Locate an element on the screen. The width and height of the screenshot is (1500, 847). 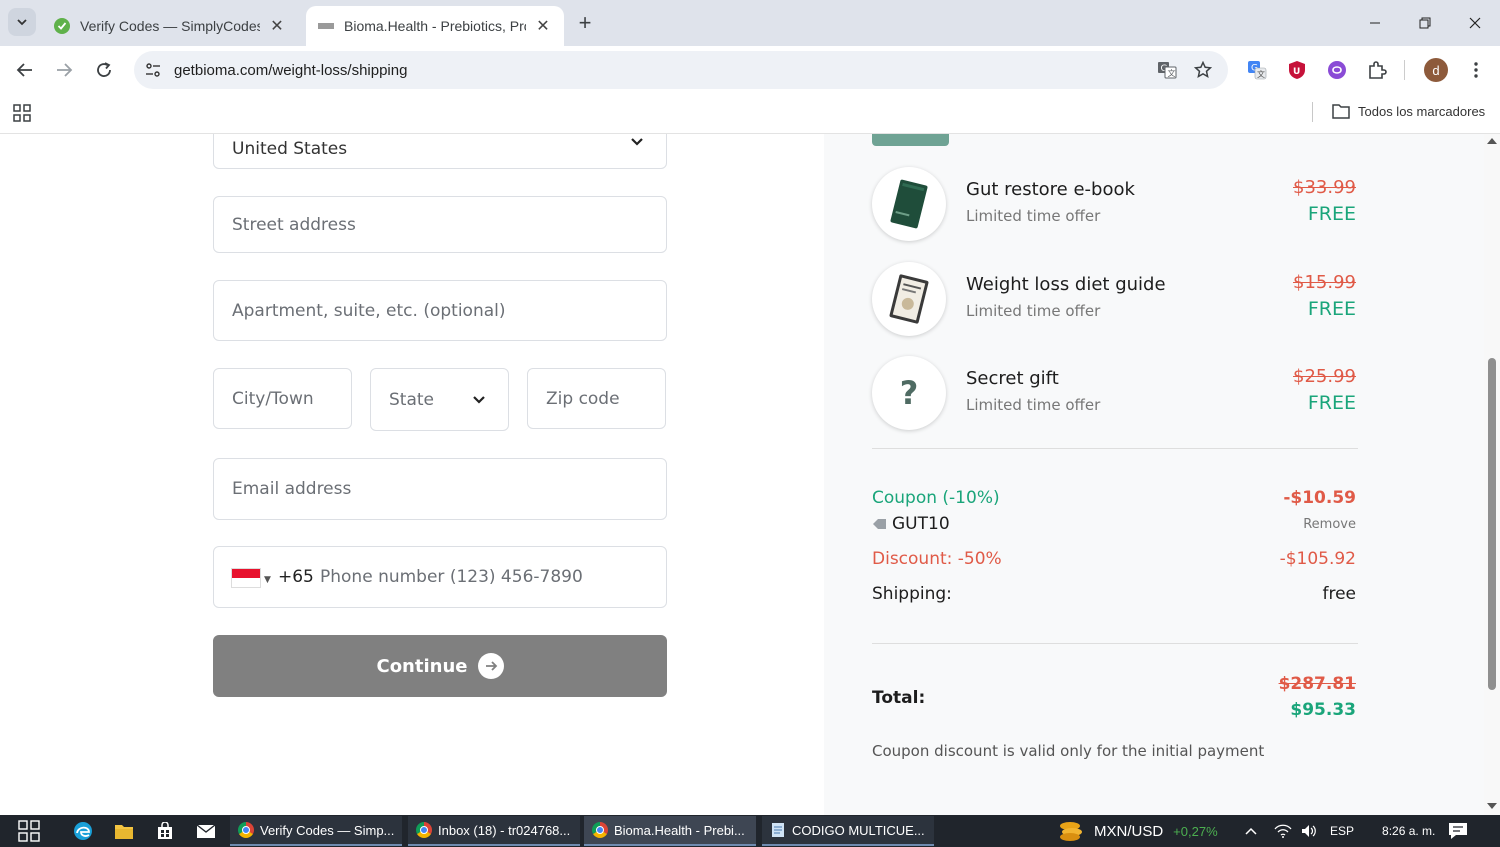
page-scrollbar is located at coordinates (1492, 474).